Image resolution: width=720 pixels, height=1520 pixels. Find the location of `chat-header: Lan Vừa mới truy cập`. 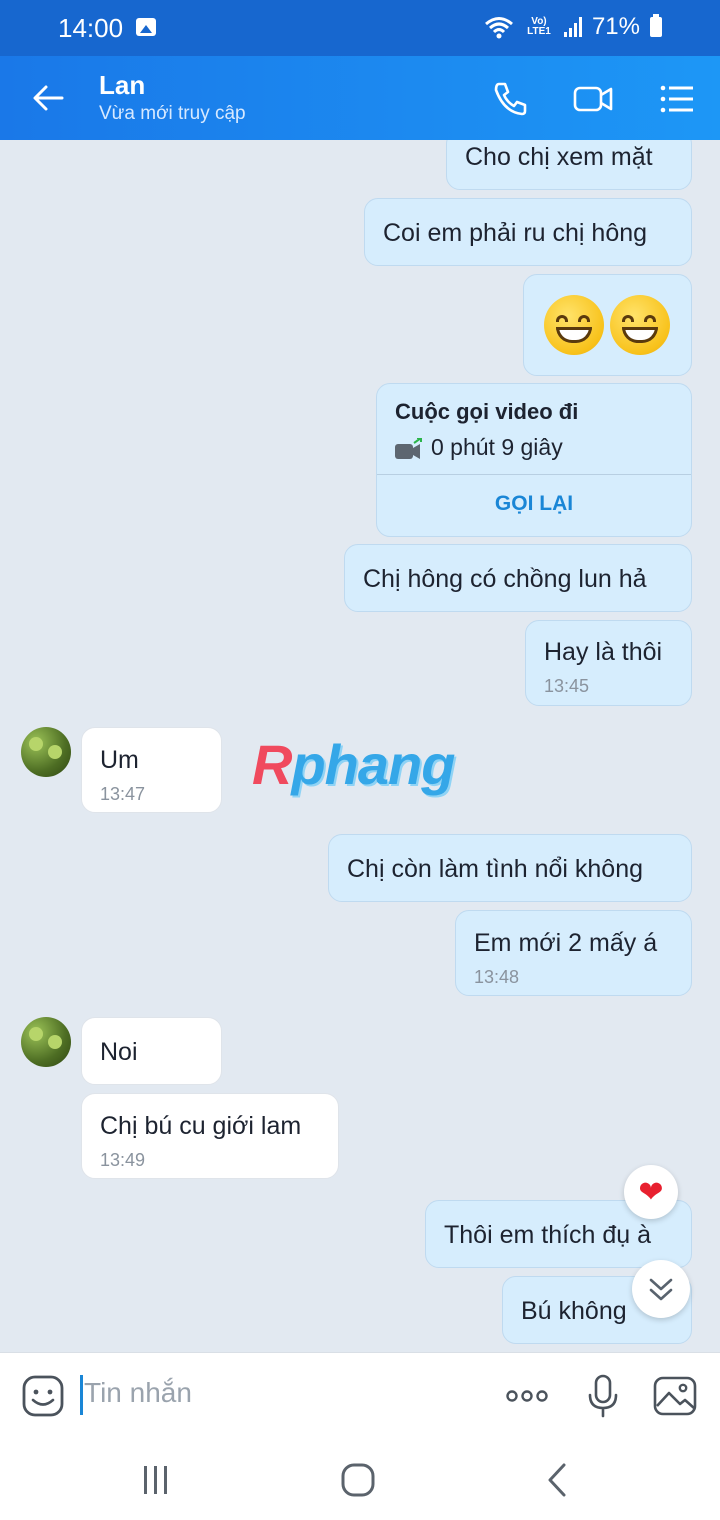

chat-header: Lan Vừa mới truy cập is located at coordinates (360, 98).